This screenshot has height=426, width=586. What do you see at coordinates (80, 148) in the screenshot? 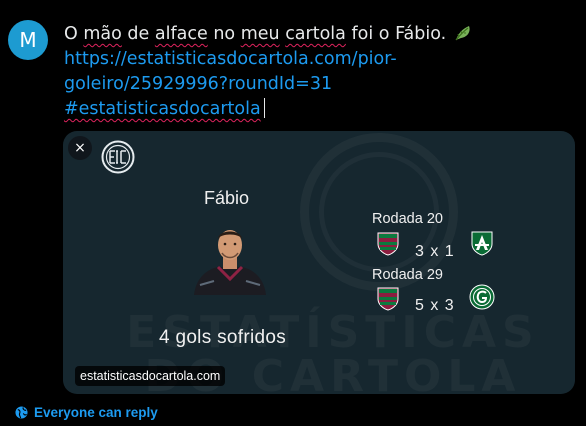
I see `close-icon: ×` at bounding box center [80, 148].